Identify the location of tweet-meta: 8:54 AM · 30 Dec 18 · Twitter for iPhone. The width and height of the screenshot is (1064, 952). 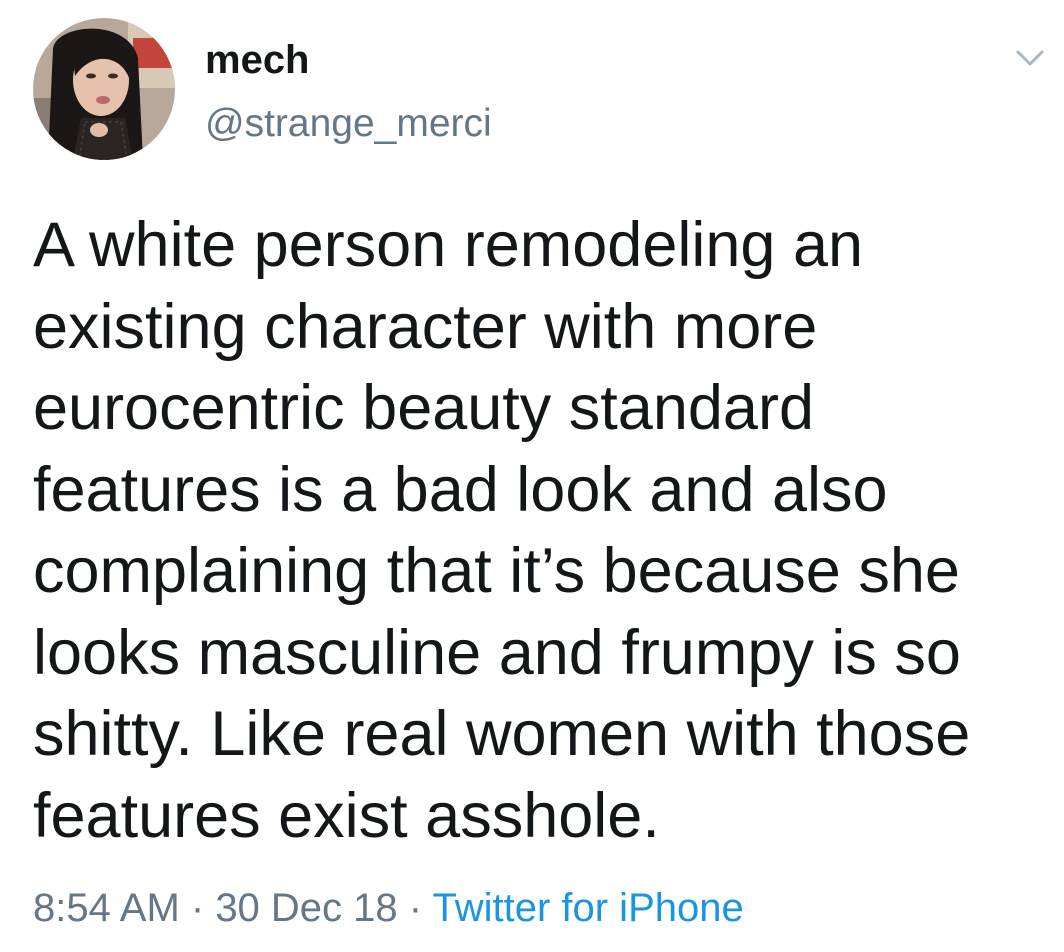
(388, 908).